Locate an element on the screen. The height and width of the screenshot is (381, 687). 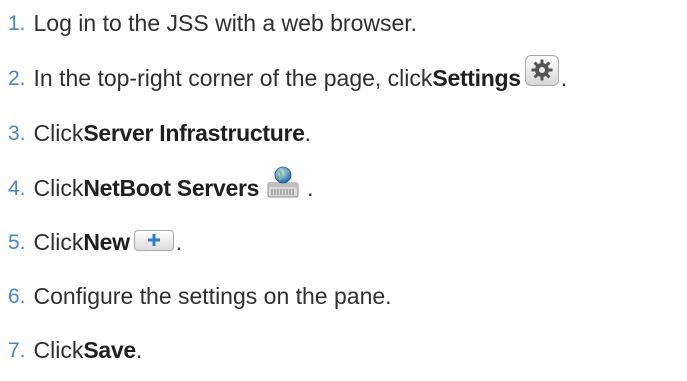
settings-label: Settings is located at coordinates (476, 77).